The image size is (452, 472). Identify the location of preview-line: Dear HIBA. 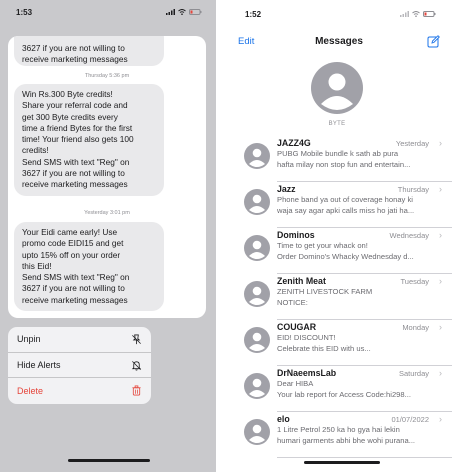
(295, 383).